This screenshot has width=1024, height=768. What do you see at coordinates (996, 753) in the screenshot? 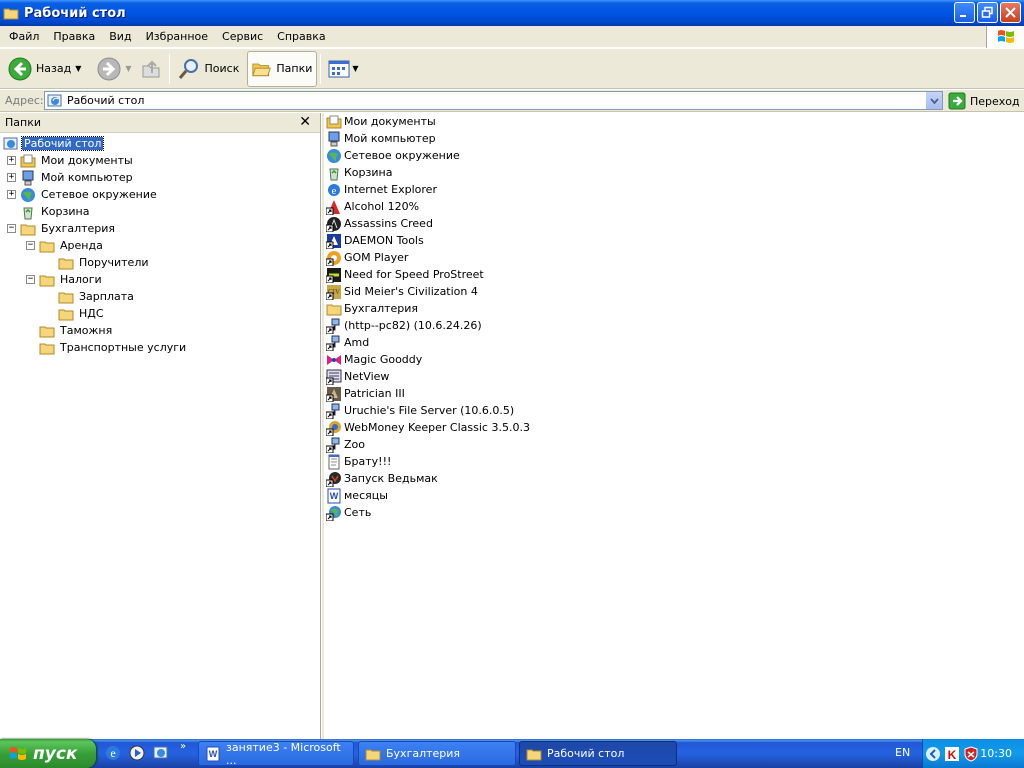
I see `clock: 10:30` at bounding box center [996, 753].